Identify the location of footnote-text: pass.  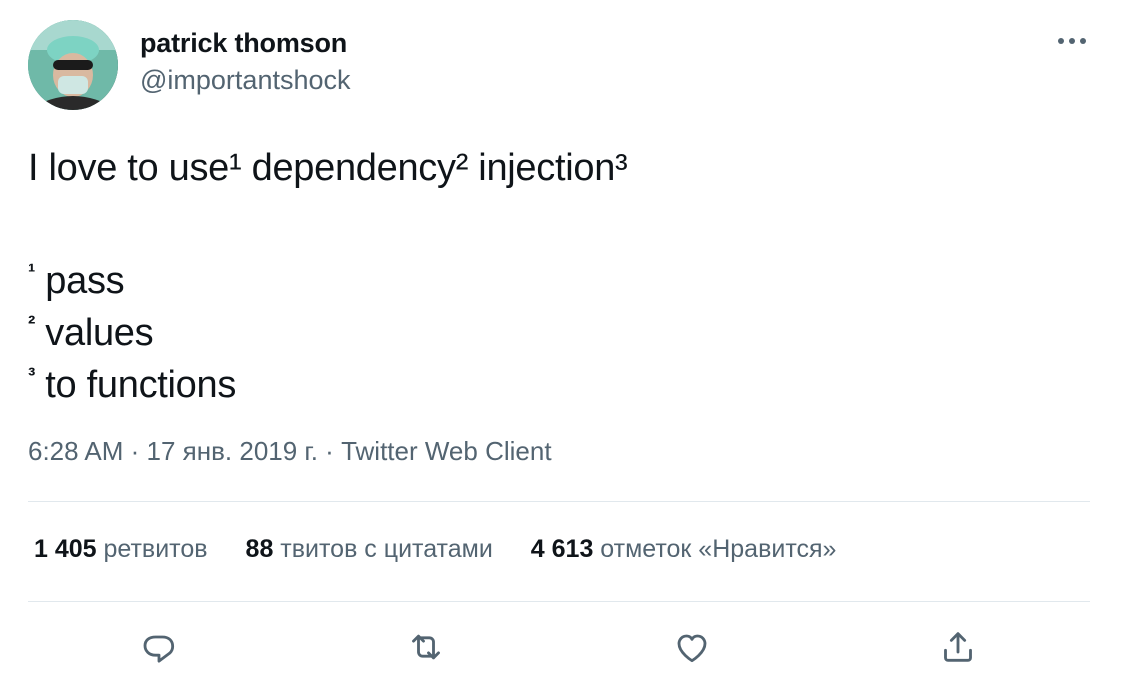
(80, 281).